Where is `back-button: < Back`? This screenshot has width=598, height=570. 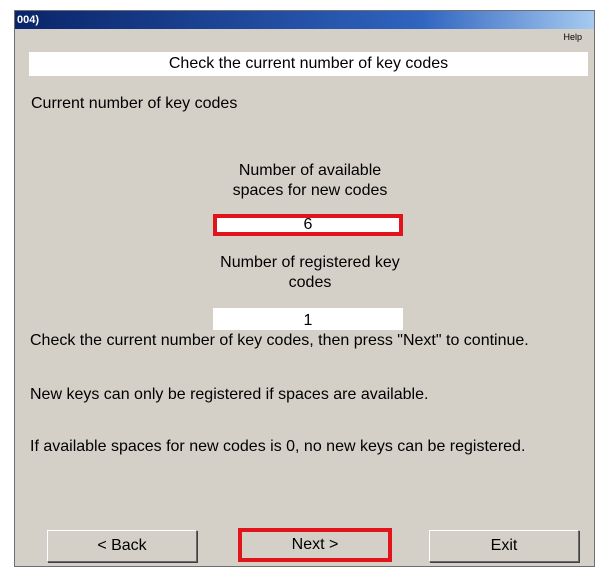 back-button: < Back is located at coordinates (122, 546).